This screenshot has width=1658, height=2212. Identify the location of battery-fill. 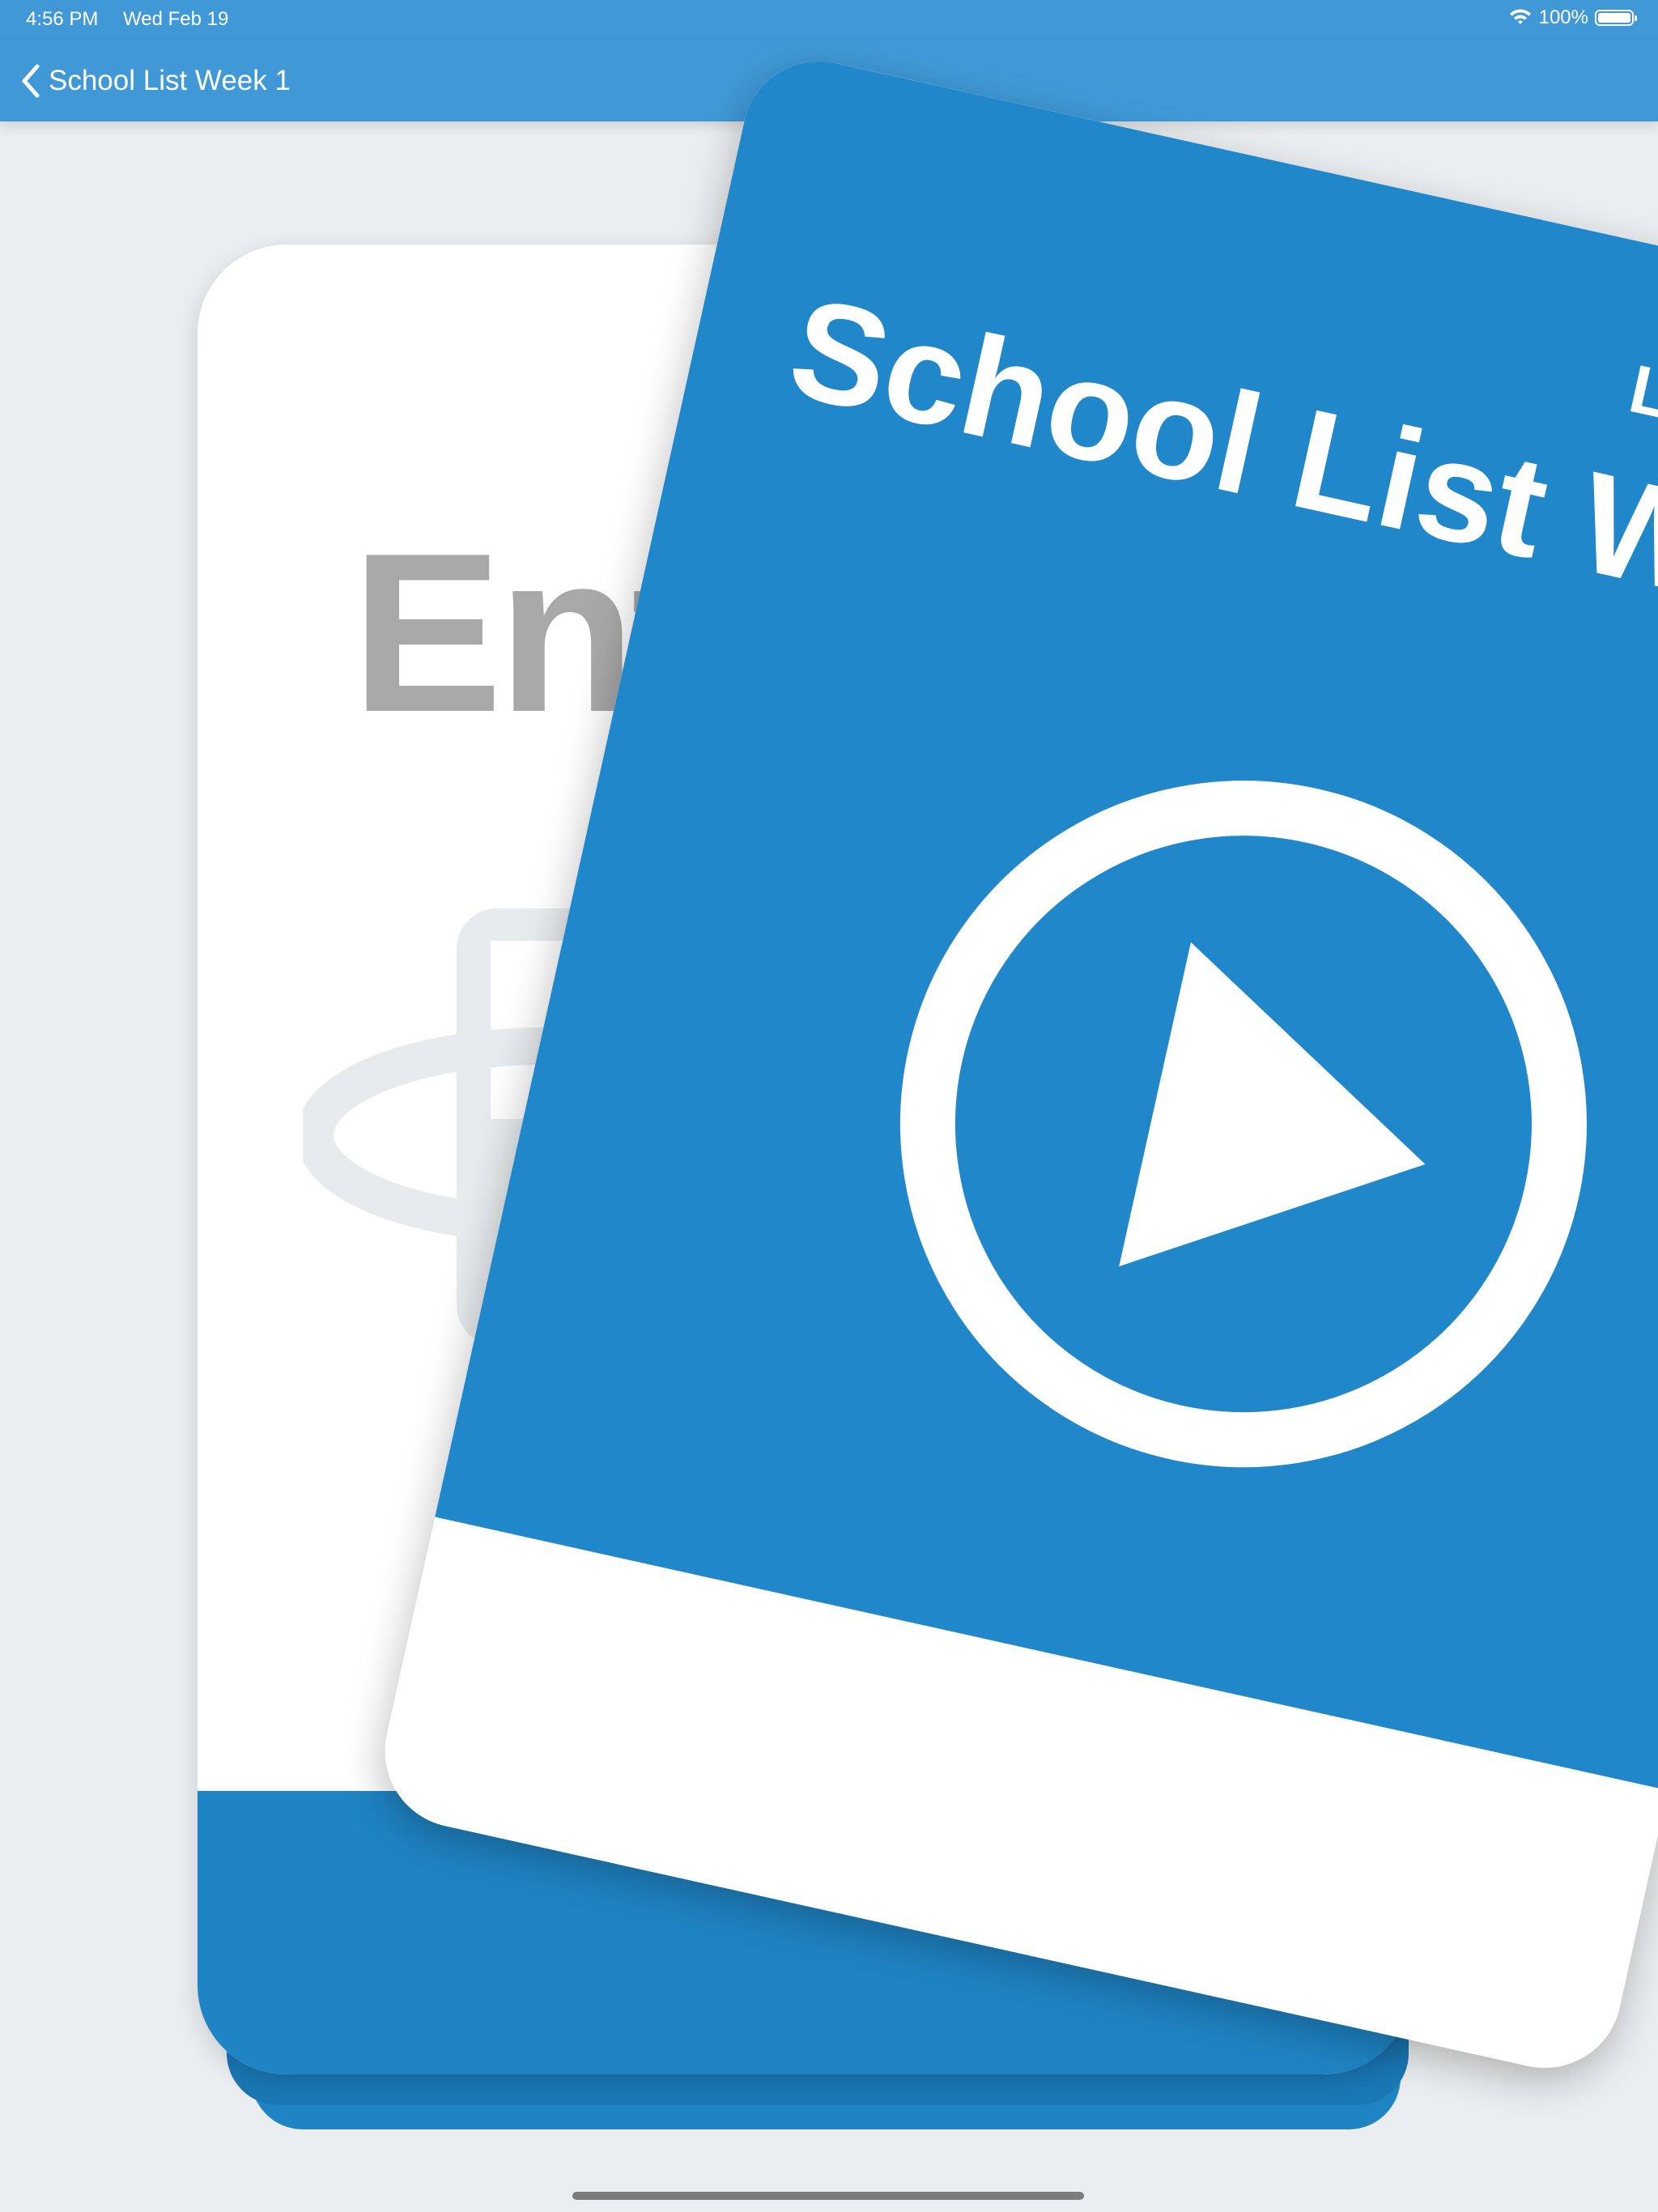
(1614, 18).